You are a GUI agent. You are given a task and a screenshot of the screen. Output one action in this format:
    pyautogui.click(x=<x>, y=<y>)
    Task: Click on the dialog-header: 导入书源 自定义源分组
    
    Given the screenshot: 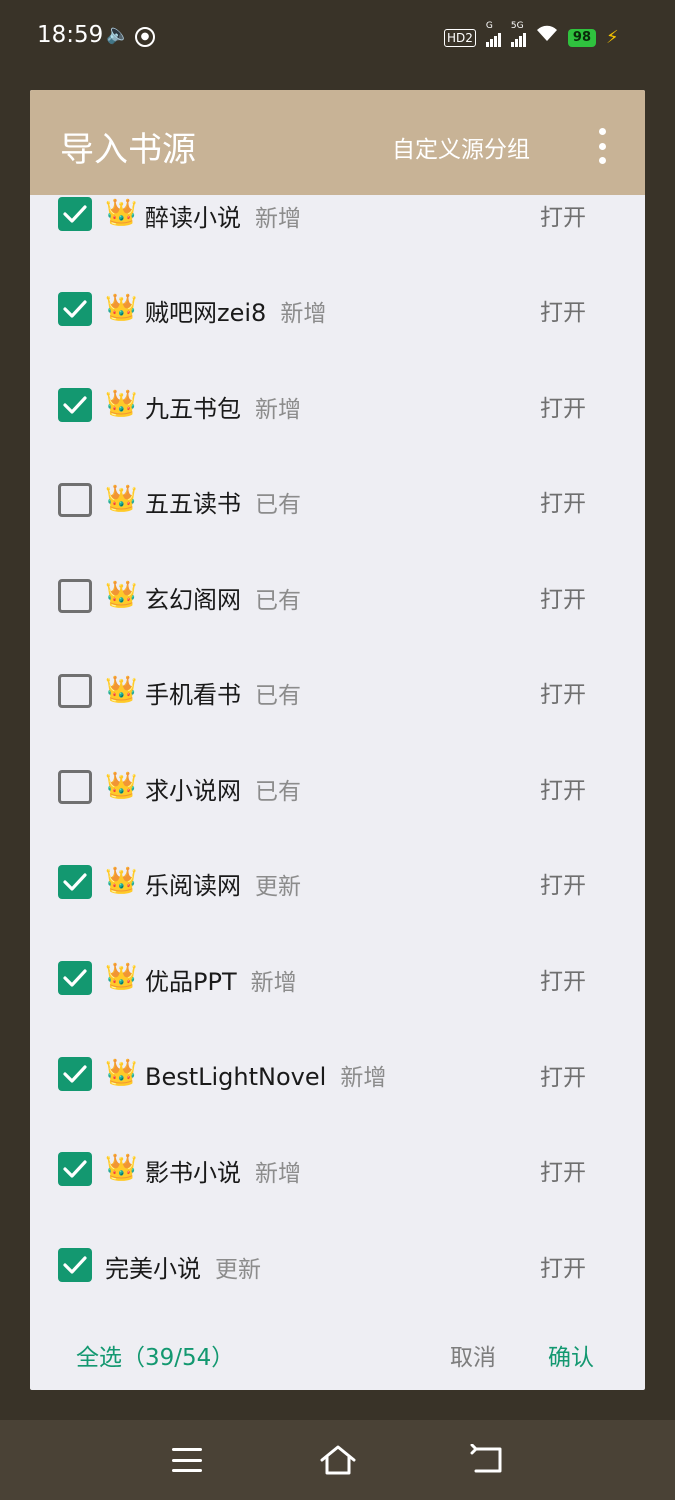 What is the action you would take?
    pyautogui.click(x=337, y=142)
    